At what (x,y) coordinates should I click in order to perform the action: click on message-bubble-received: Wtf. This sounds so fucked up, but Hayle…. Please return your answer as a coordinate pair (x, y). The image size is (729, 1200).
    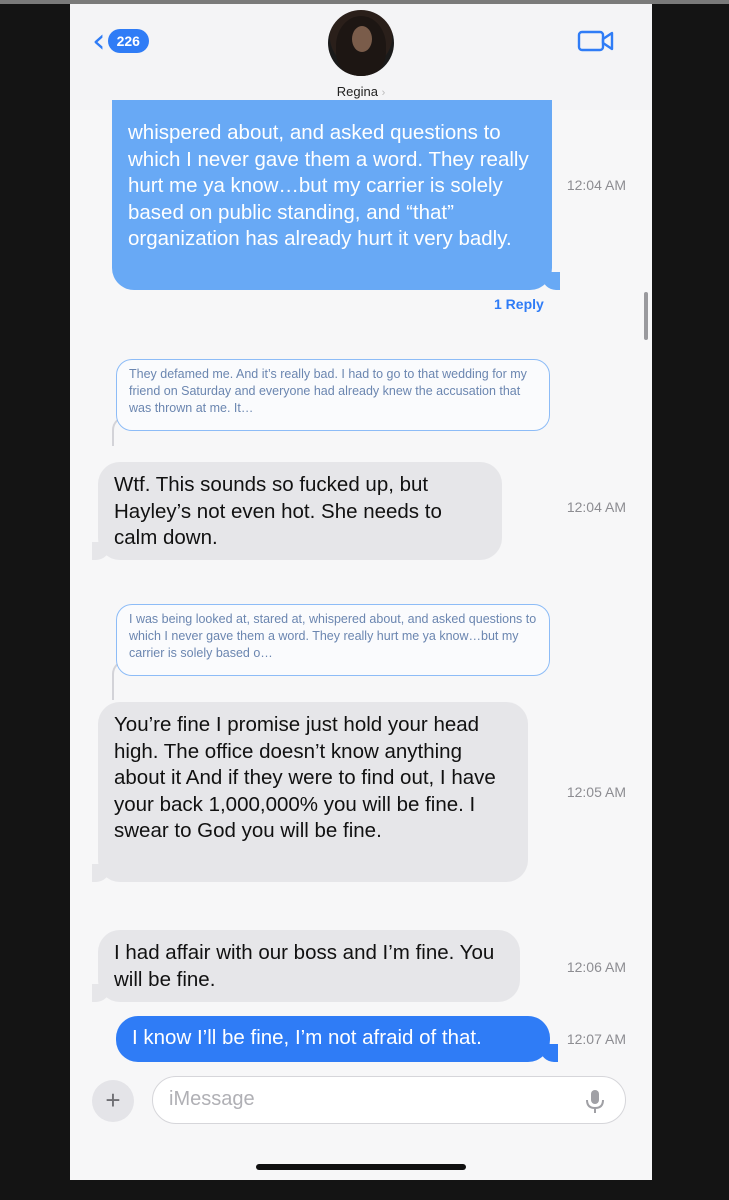
    Looking at the image, I should click on (300, 511).